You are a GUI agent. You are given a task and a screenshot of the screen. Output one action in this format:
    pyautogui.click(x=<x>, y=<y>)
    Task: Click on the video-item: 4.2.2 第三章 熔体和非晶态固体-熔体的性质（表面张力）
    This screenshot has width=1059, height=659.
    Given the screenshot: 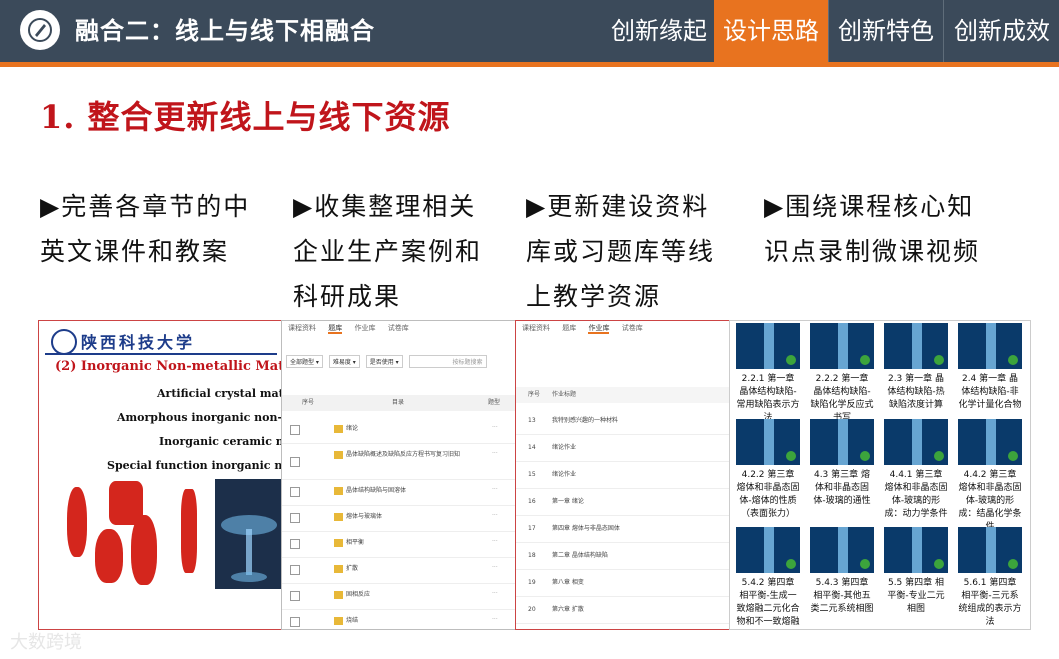 What is the action you would take?
    pyautogui.click(x=770, y=470)
    